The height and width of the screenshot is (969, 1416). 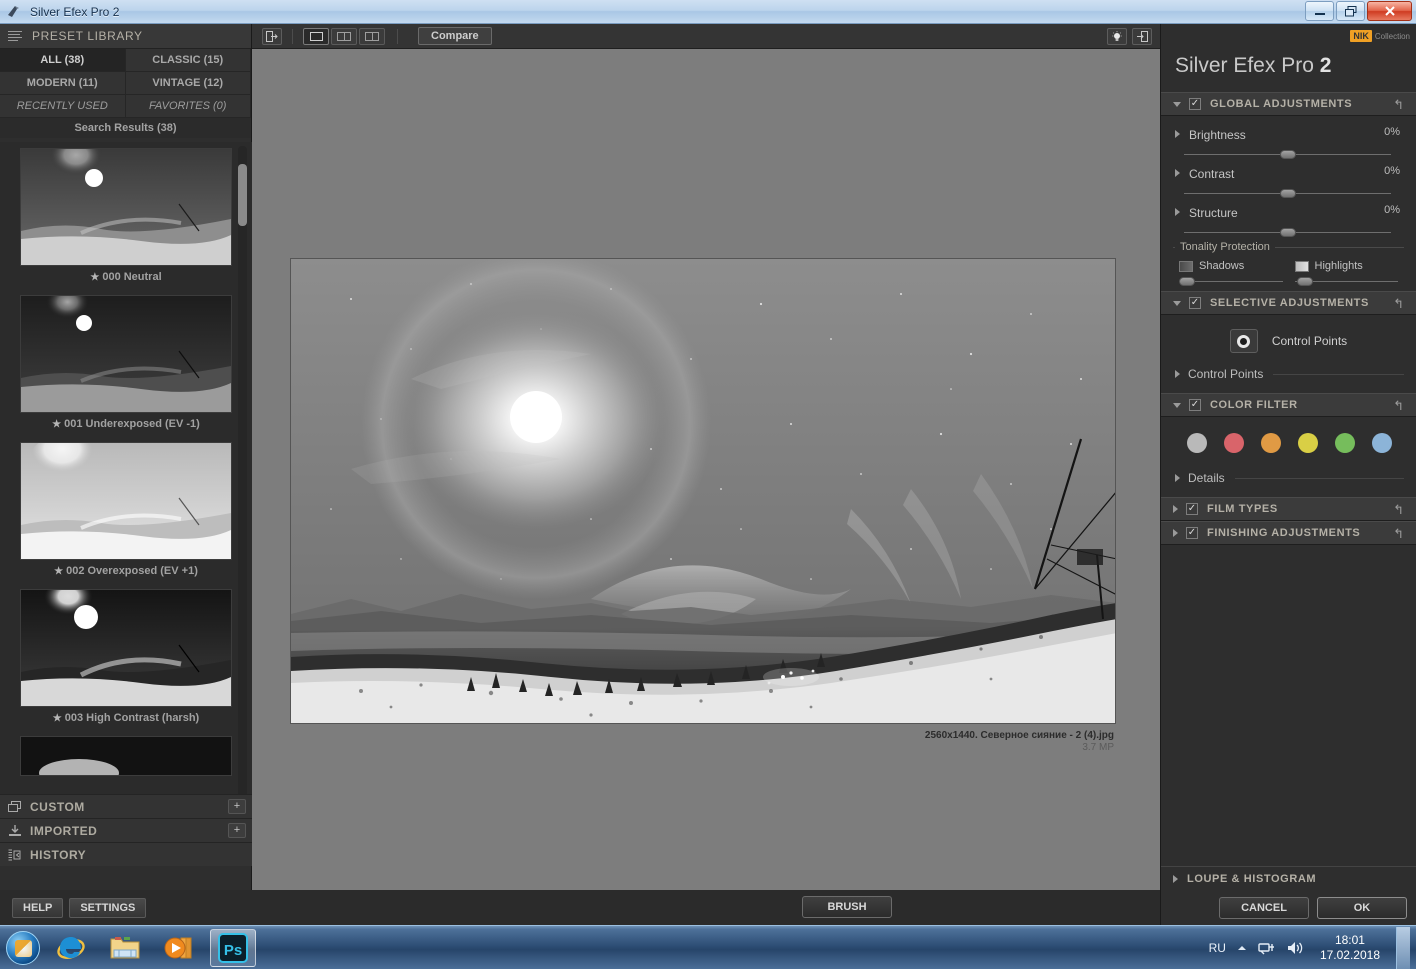 I want to click on section-color-filter-header: ✓ COLOR FILTER ↰, so click(x=1288, y=405).